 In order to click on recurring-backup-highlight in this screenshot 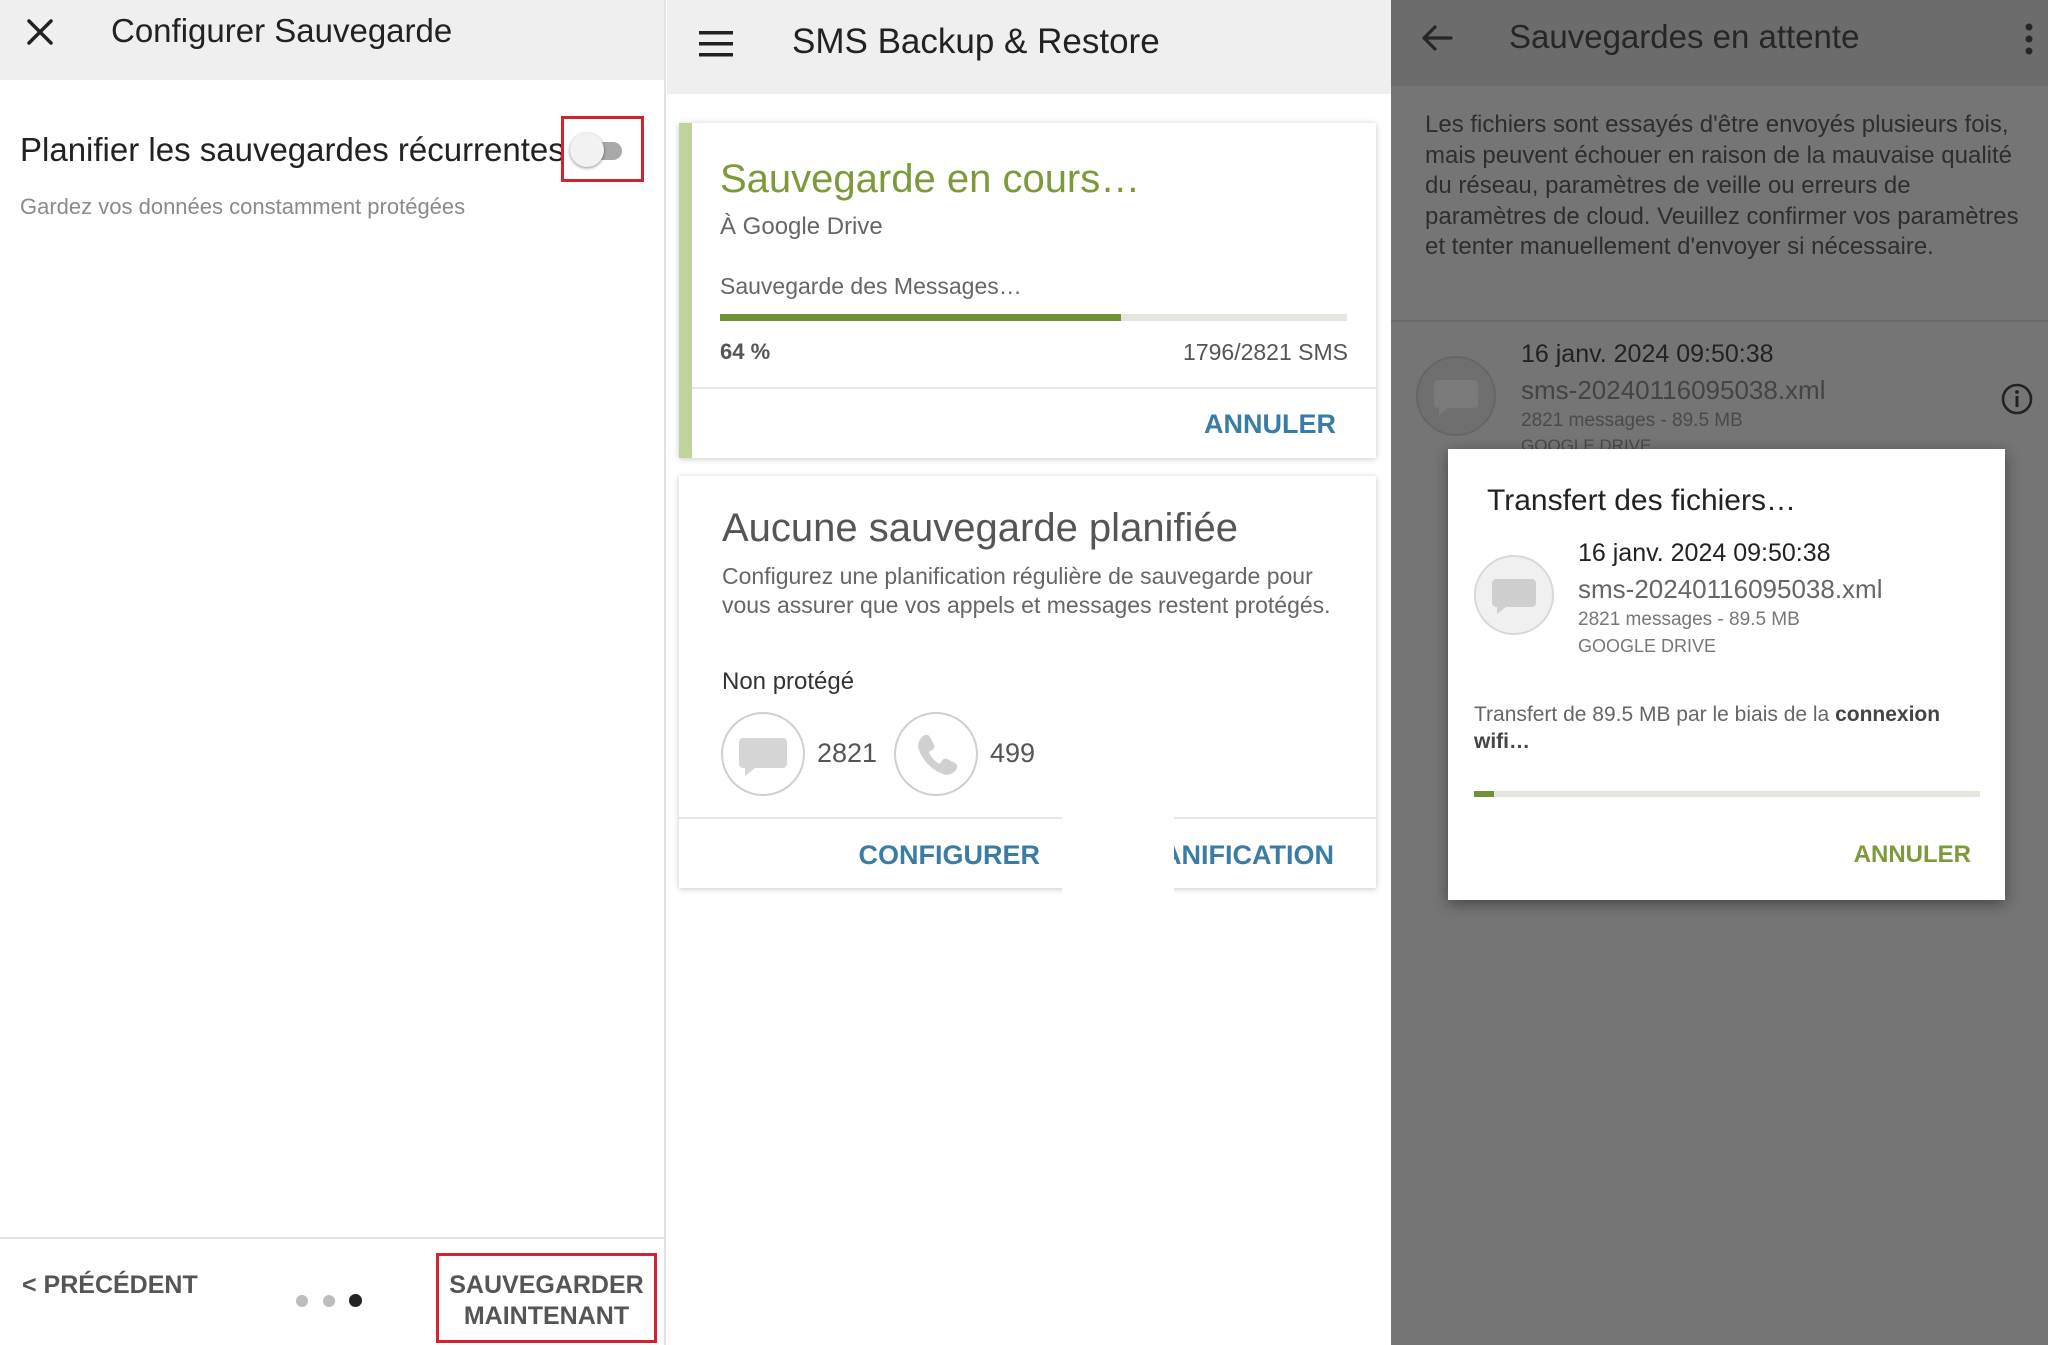, I will do `click(602, 149)`.